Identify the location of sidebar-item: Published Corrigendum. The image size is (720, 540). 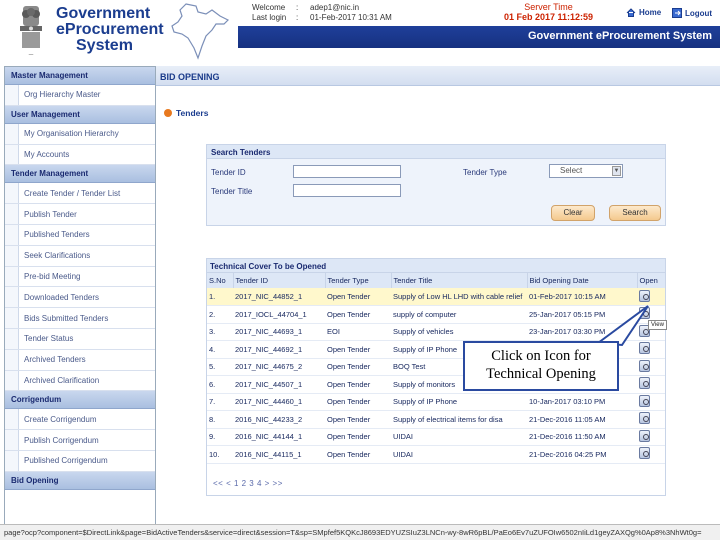
(80, 461).